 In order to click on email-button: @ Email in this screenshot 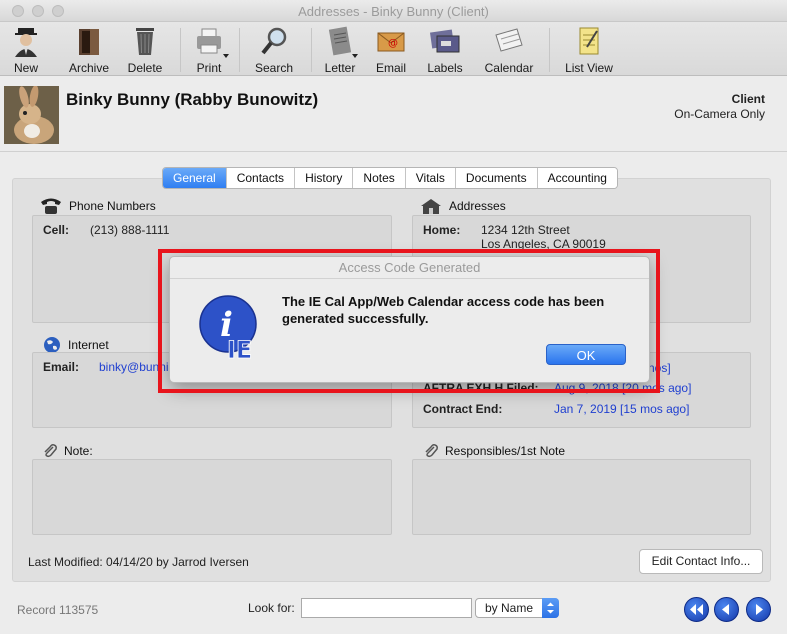, I will do `click(391, 50)`.